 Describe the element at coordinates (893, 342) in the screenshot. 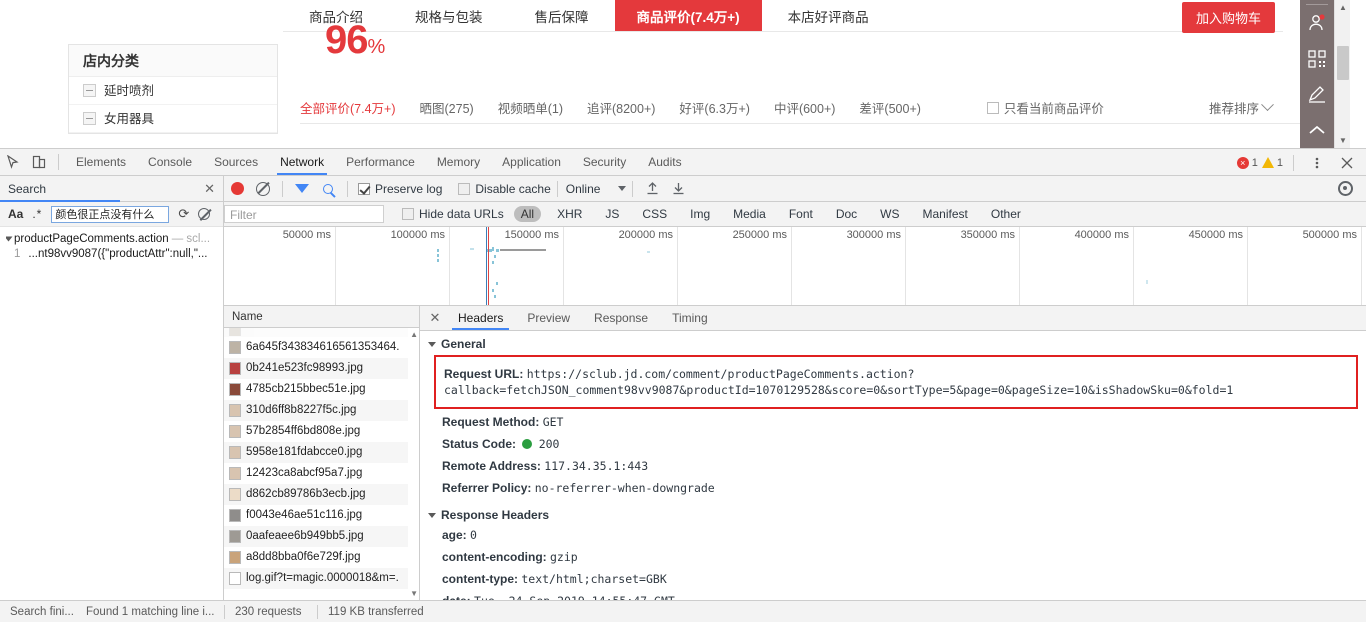

I see `general-section-header: General` at that location.